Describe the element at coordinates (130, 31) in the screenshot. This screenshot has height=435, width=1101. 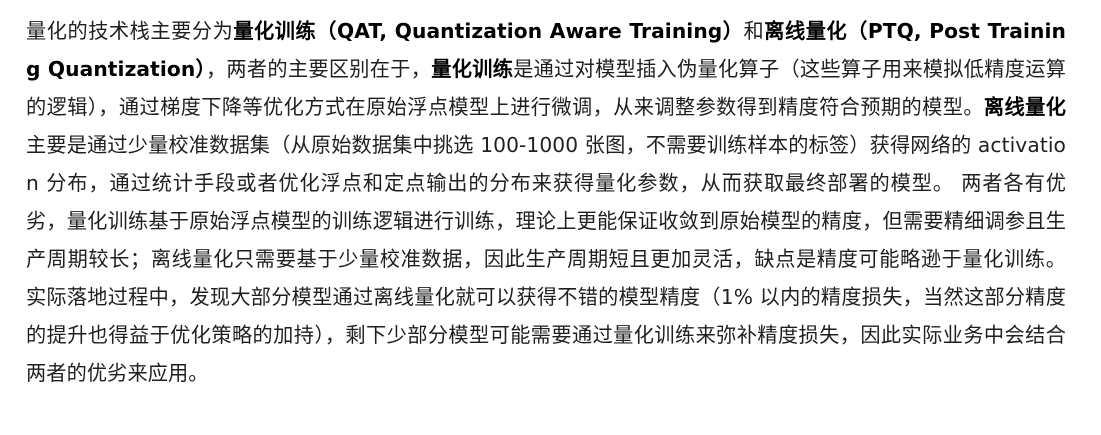
I see `text-intro: 量化的技术栈主要分为` at that location.